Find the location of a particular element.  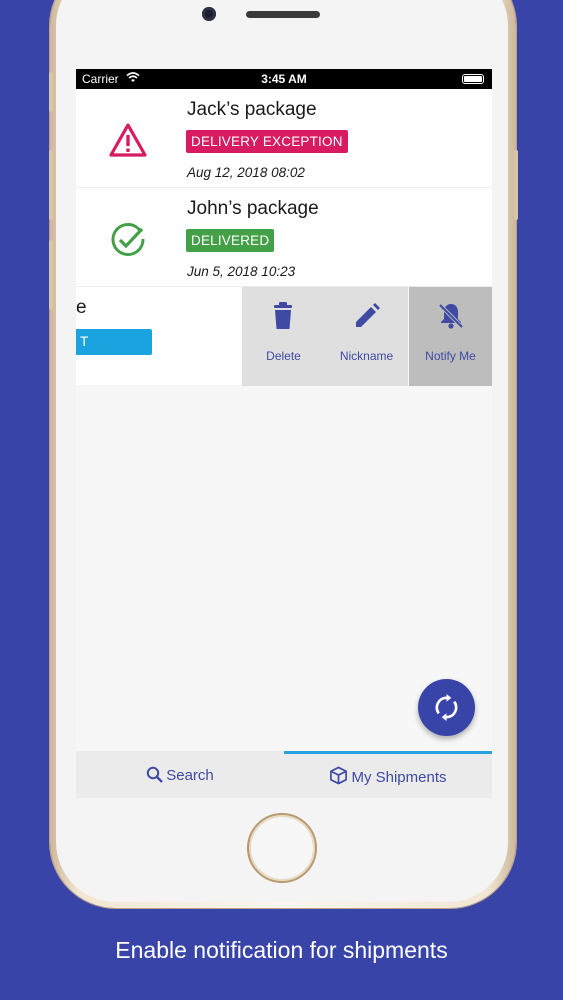

battery-icon is located at coordinates (473, 79).